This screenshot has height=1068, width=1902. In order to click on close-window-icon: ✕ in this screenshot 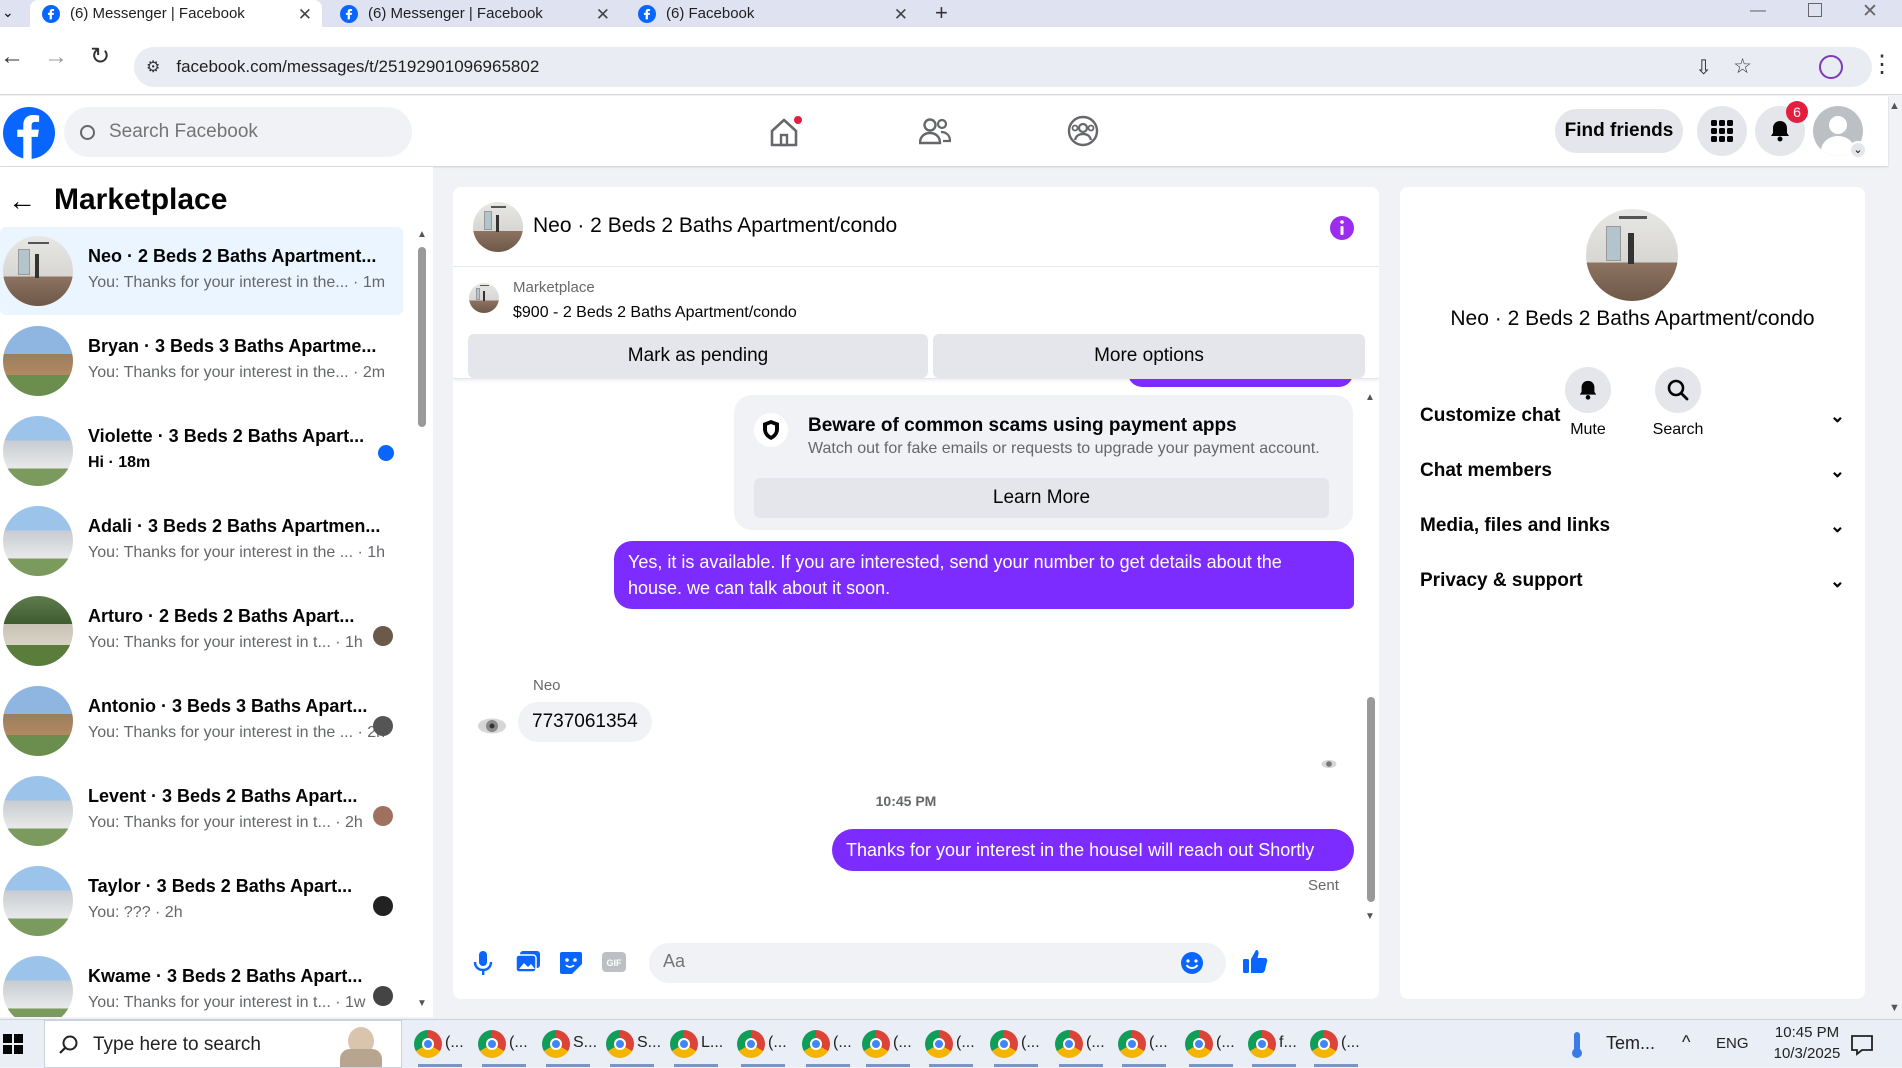, I will do `click(1870, 11)`.